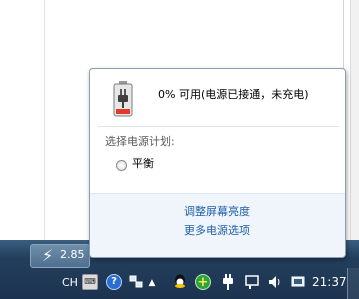 The height and width of the screenshot is (299, 359). Describe the element at coordinates (203, 282) in the screenshot. I see `plus-icon: +` at that location.